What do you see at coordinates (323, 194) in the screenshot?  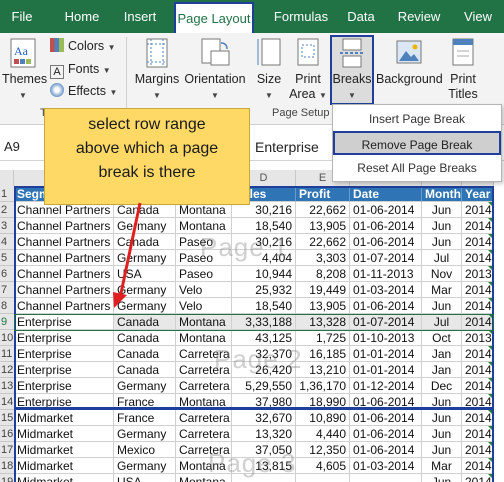 I see `column-title-cell: Profit` at bounding box center [323, 194].